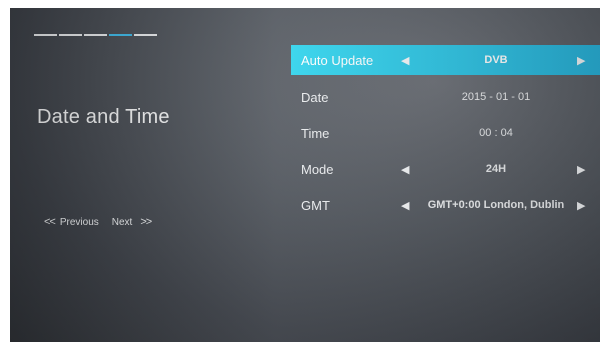 Image resolution: width=607 pixels, height=349 pixels. What do you see at coordinates (496, 133) in the screenshot?
I see `setting-value: 00 : 04` at bounding box center [496, 133].